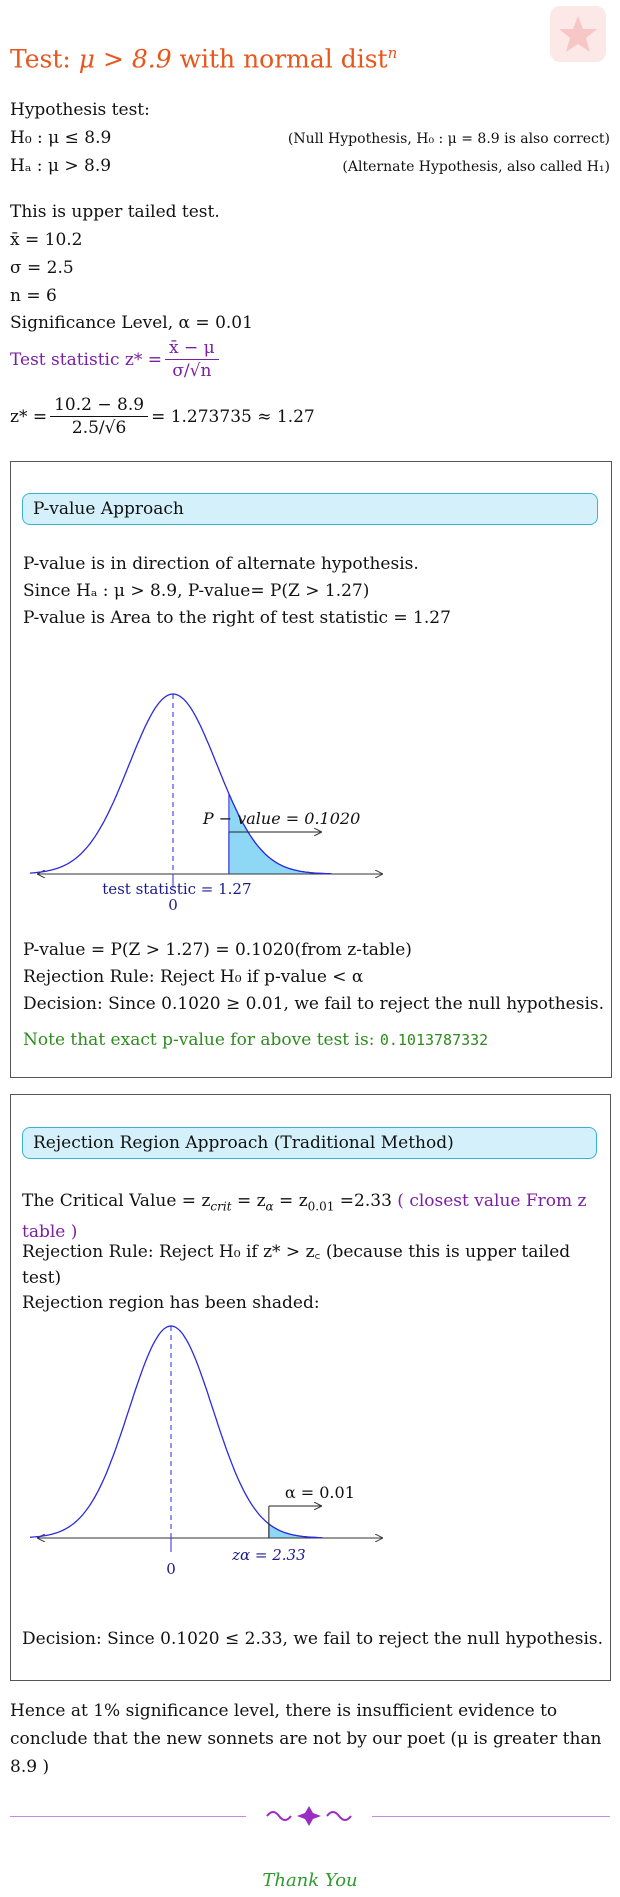 This screenshot has width=620, height=1897. What do you see at coordinates (578, 34) in the screenshot?
I see `brand-logo-icon` at bounding box center [578, 34].